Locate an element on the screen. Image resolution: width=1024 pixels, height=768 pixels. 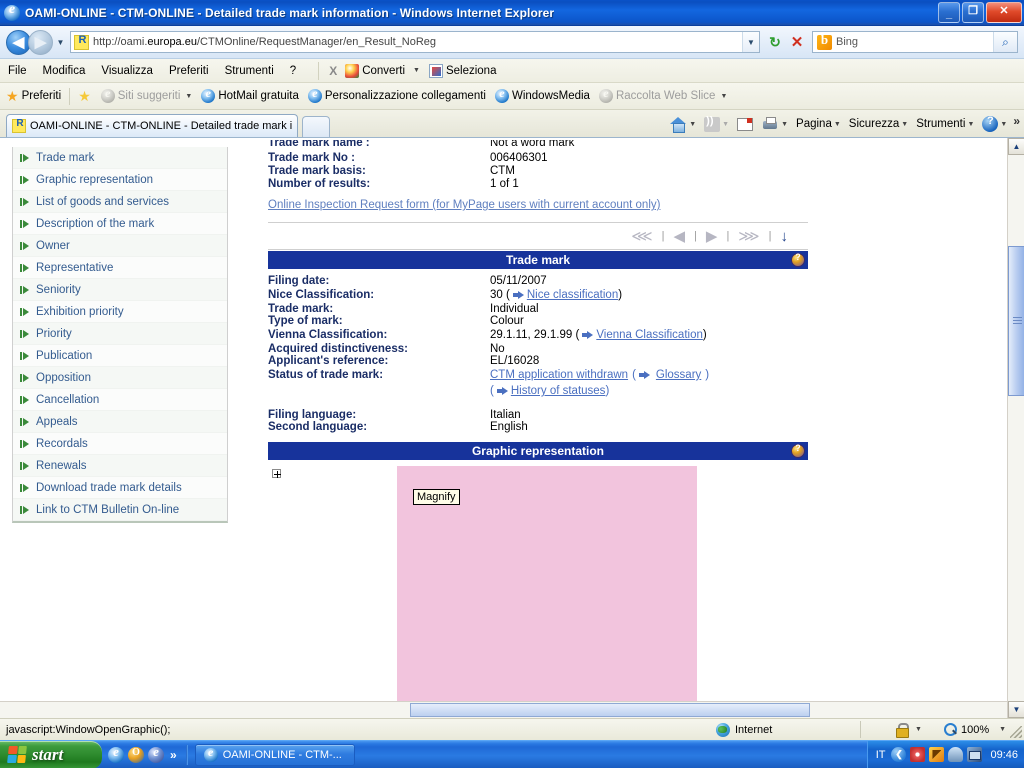
sidebar-item-trade-mark: Trade mark is located at coordinates (120, 158).